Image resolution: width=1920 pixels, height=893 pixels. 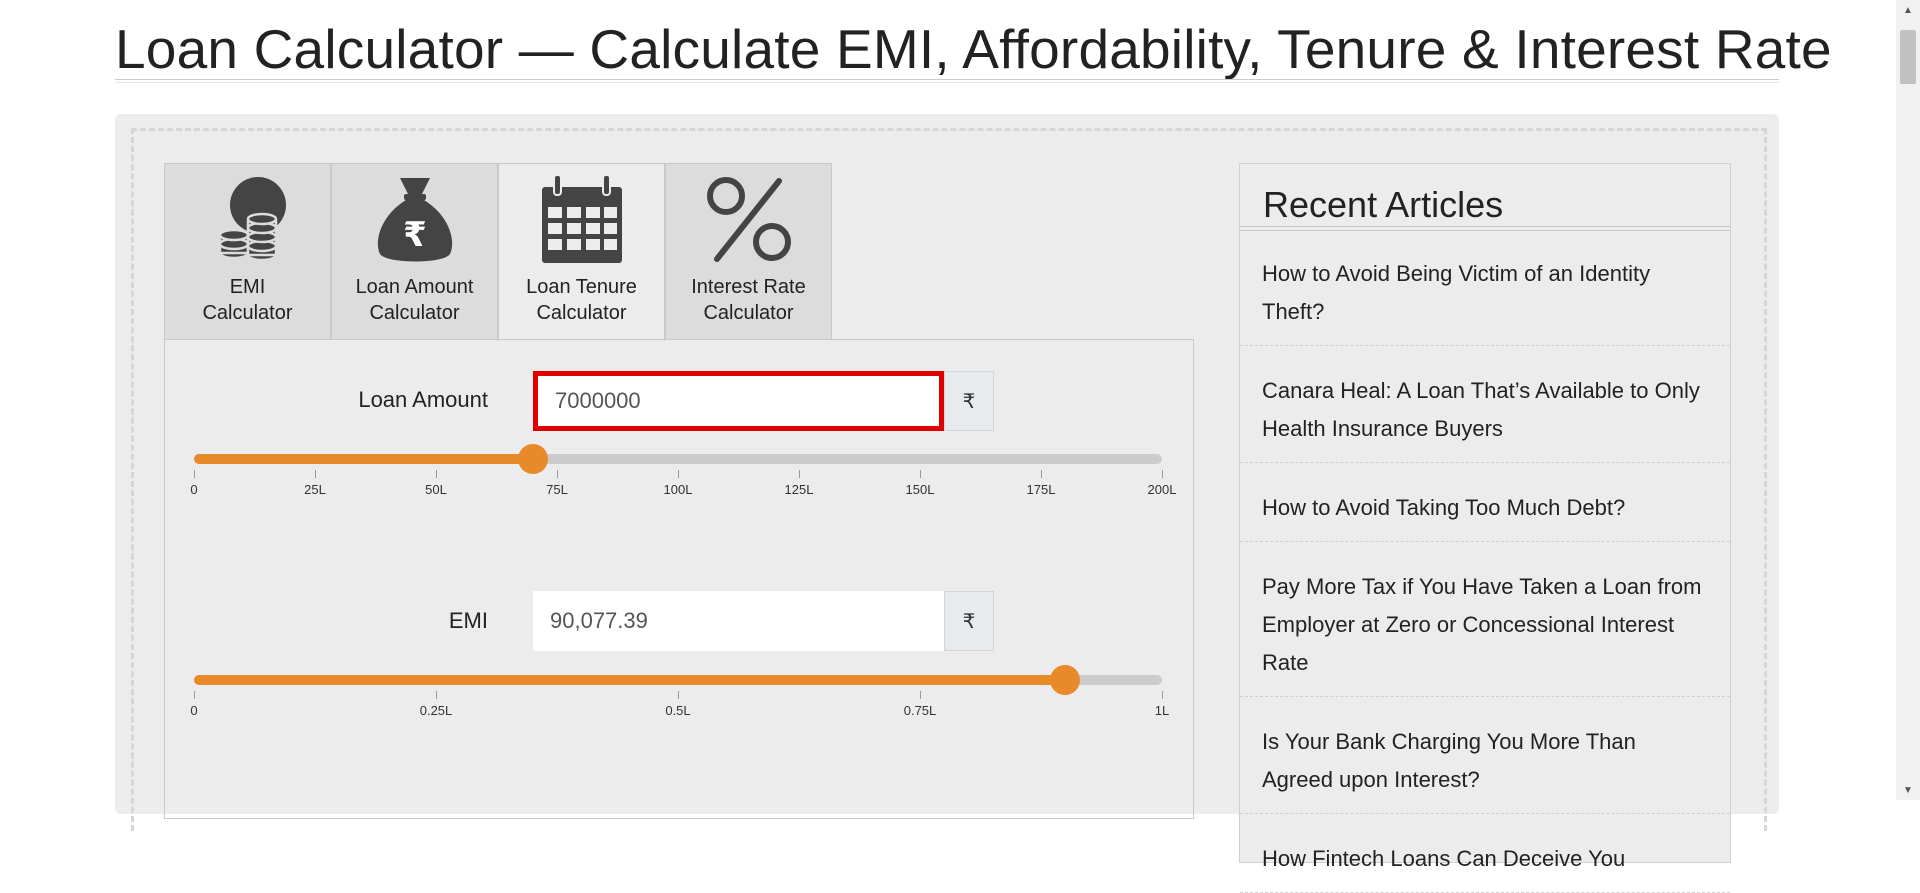 I want to click on loan-amount-slider: 0 25L 50L 75L 100L 125L 150L 175L 200L, so click(x=683, y=470).